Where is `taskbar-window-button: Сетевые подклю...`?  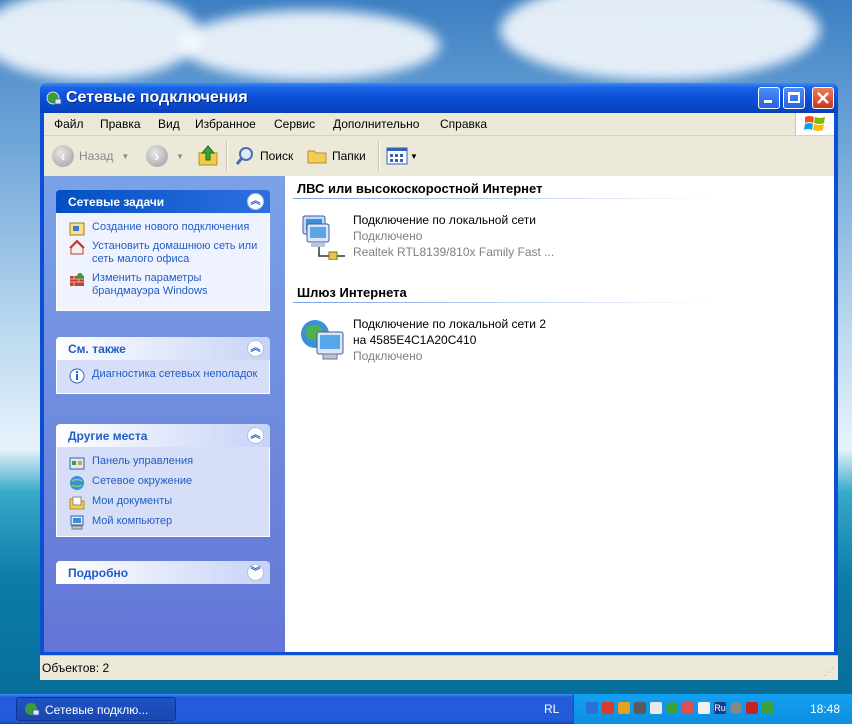 taskbar-window-button: Сетевые подклю... is located at coordinates (96, 709).